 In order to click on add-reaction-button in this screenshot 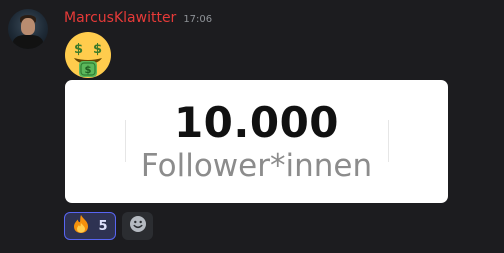, I will do `click(137, 226)`.